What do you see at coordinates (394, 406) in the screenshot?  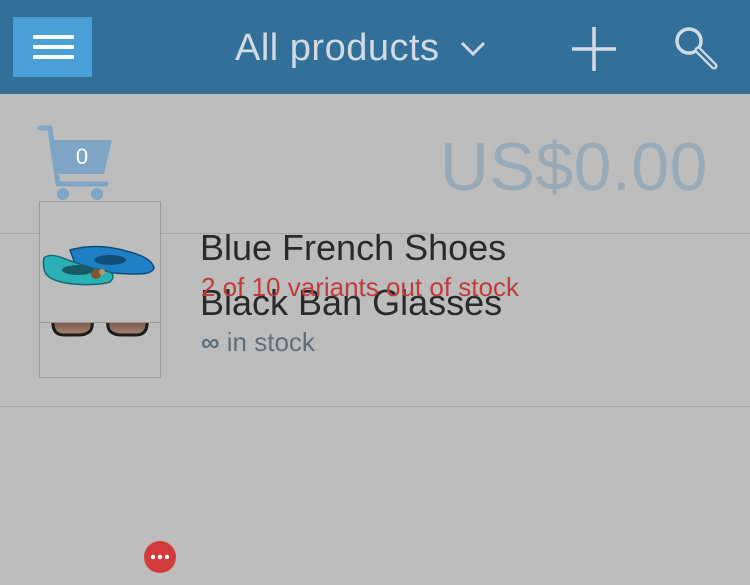 I see `divider` at bounding box center [394, 406].